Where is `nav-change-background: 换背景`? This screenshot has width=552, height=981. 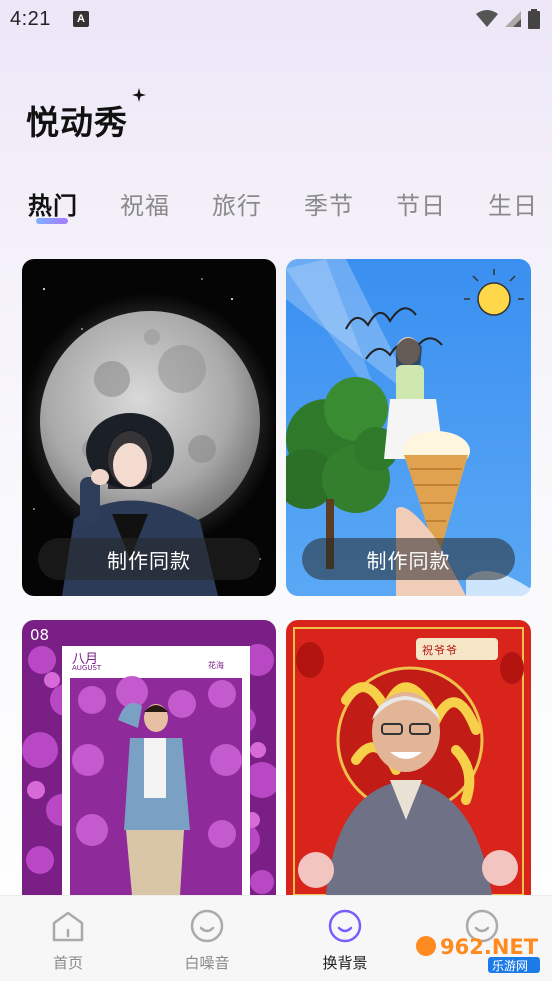
nav-change-background: 换背景 is located at coordinates (345, 938).